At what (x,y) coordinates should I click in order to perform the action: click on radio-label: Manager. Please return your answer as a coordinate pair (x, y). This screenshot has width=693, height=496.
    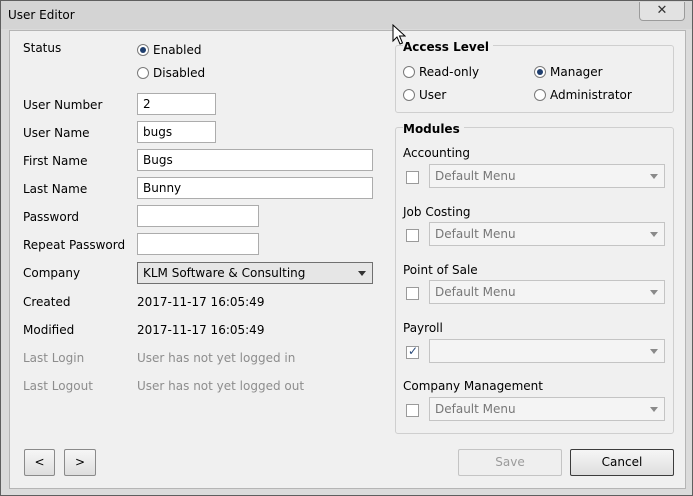
    Looking at the image, I should click on (576, 72).